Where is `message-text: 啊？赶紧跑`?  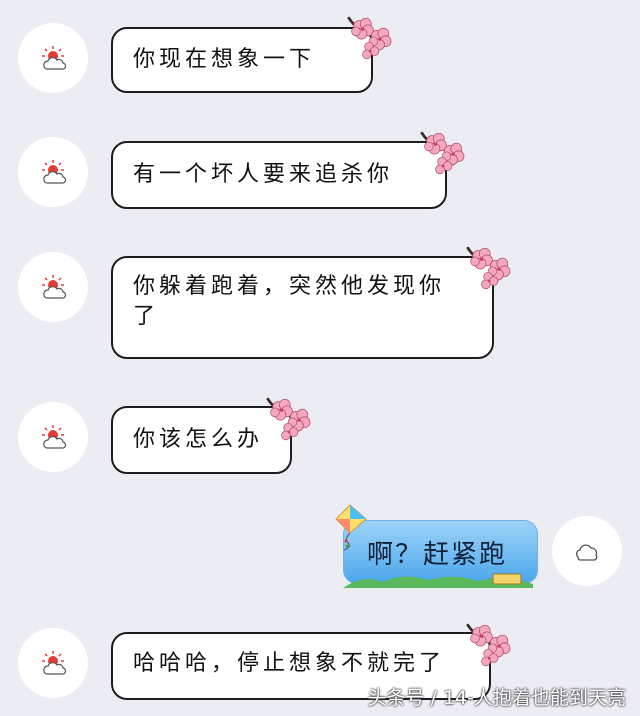 message-text: 啊？赶紧跑 is located at coordinates (437, 554).